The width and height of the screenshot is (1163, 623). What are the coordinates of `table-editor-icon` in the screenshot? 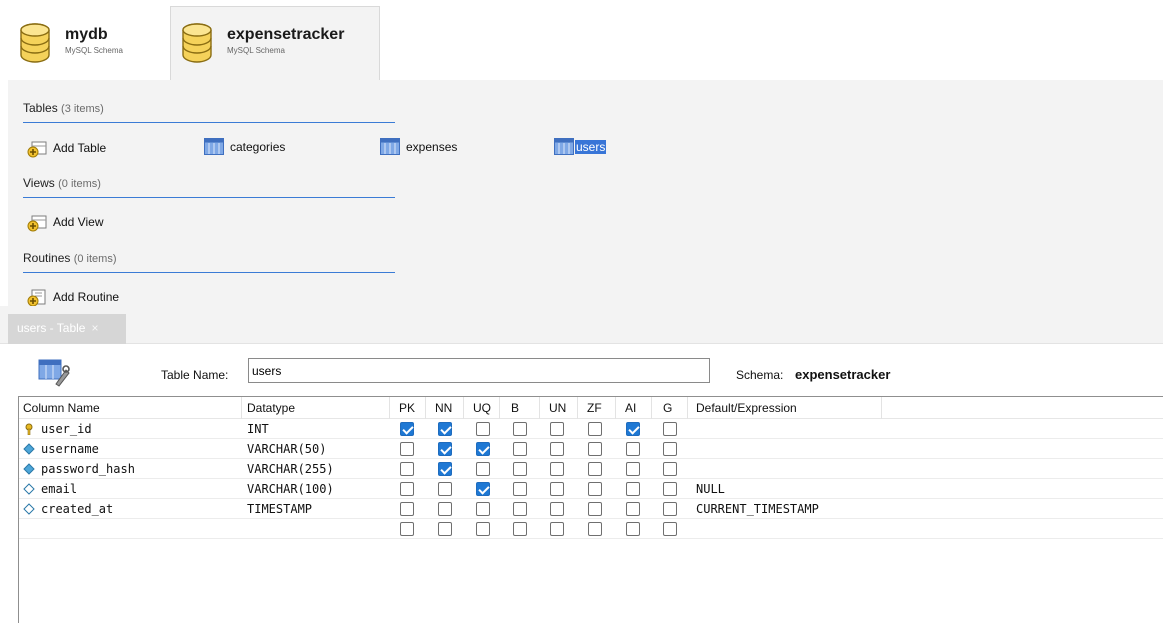 It's located at (54, 373).